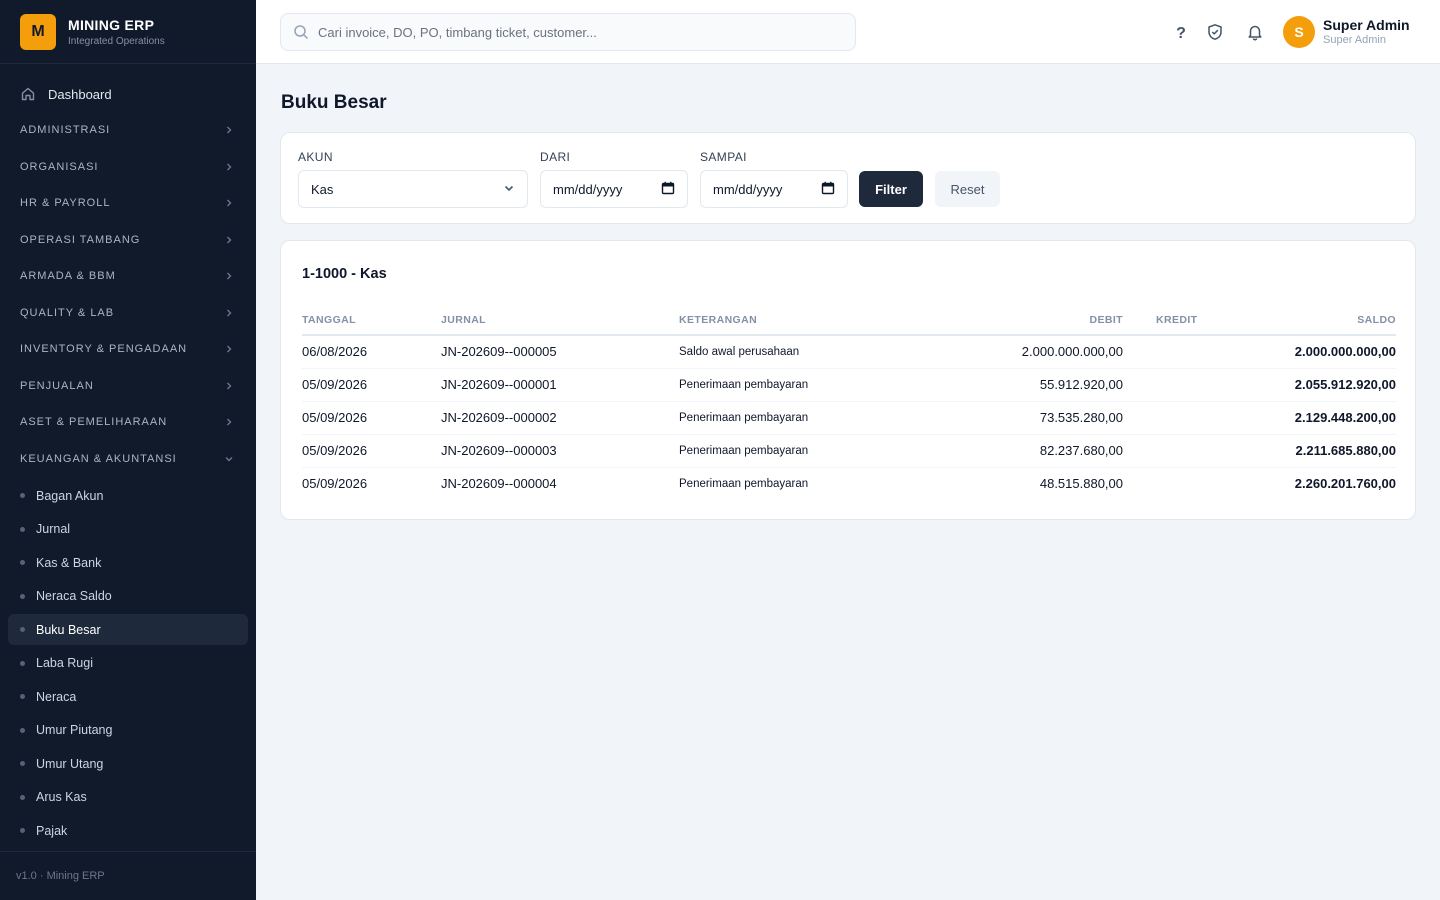 The height and width of the screenshot is (900, 1440). Describe the element at coordinates (128, 495) in the screenshot. I see `sidebar-item-bagan-akun: Bagan Akun` at that location.